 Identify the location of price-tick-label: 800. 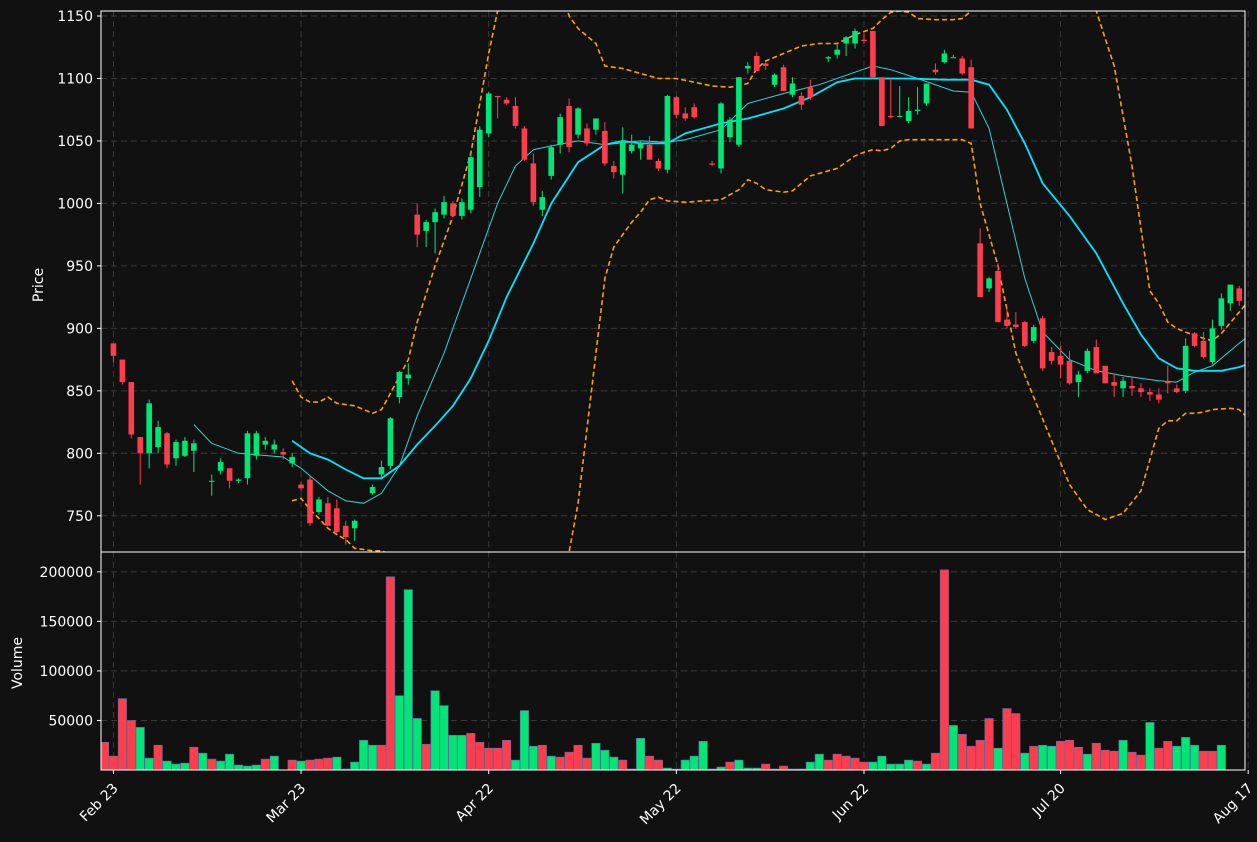
(79, 454).